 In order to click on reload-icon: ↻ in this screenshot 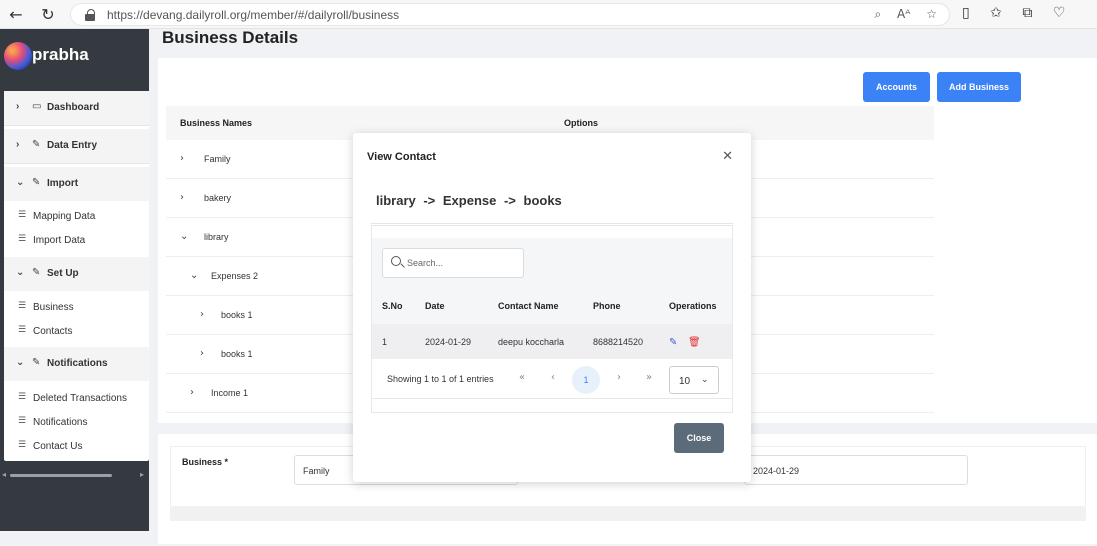, I will do `click(48, 15)`.